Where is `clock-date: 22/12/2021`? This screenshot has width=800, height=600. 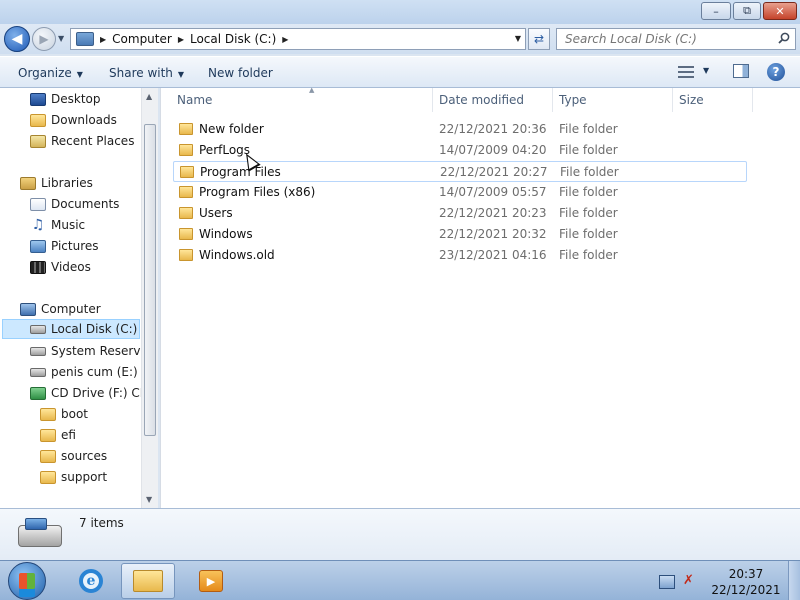
clock-date: 22/12/2021 is located at coordinates (746, 590).